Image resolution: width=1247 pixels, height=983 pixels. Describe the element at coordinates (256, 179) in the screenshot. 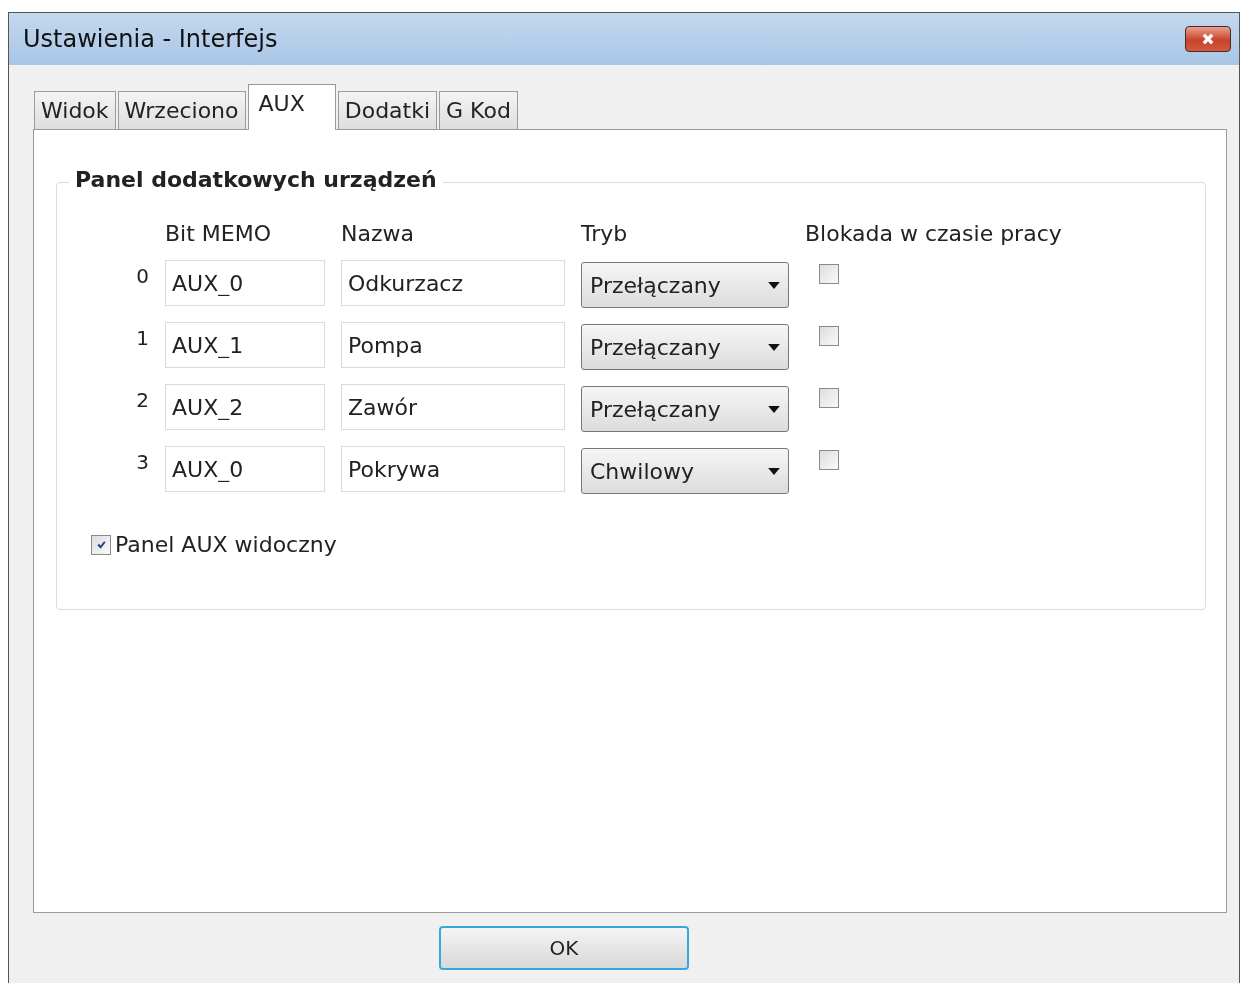

I see `group-title: Panel dodatkowych urządzeń` at that location.